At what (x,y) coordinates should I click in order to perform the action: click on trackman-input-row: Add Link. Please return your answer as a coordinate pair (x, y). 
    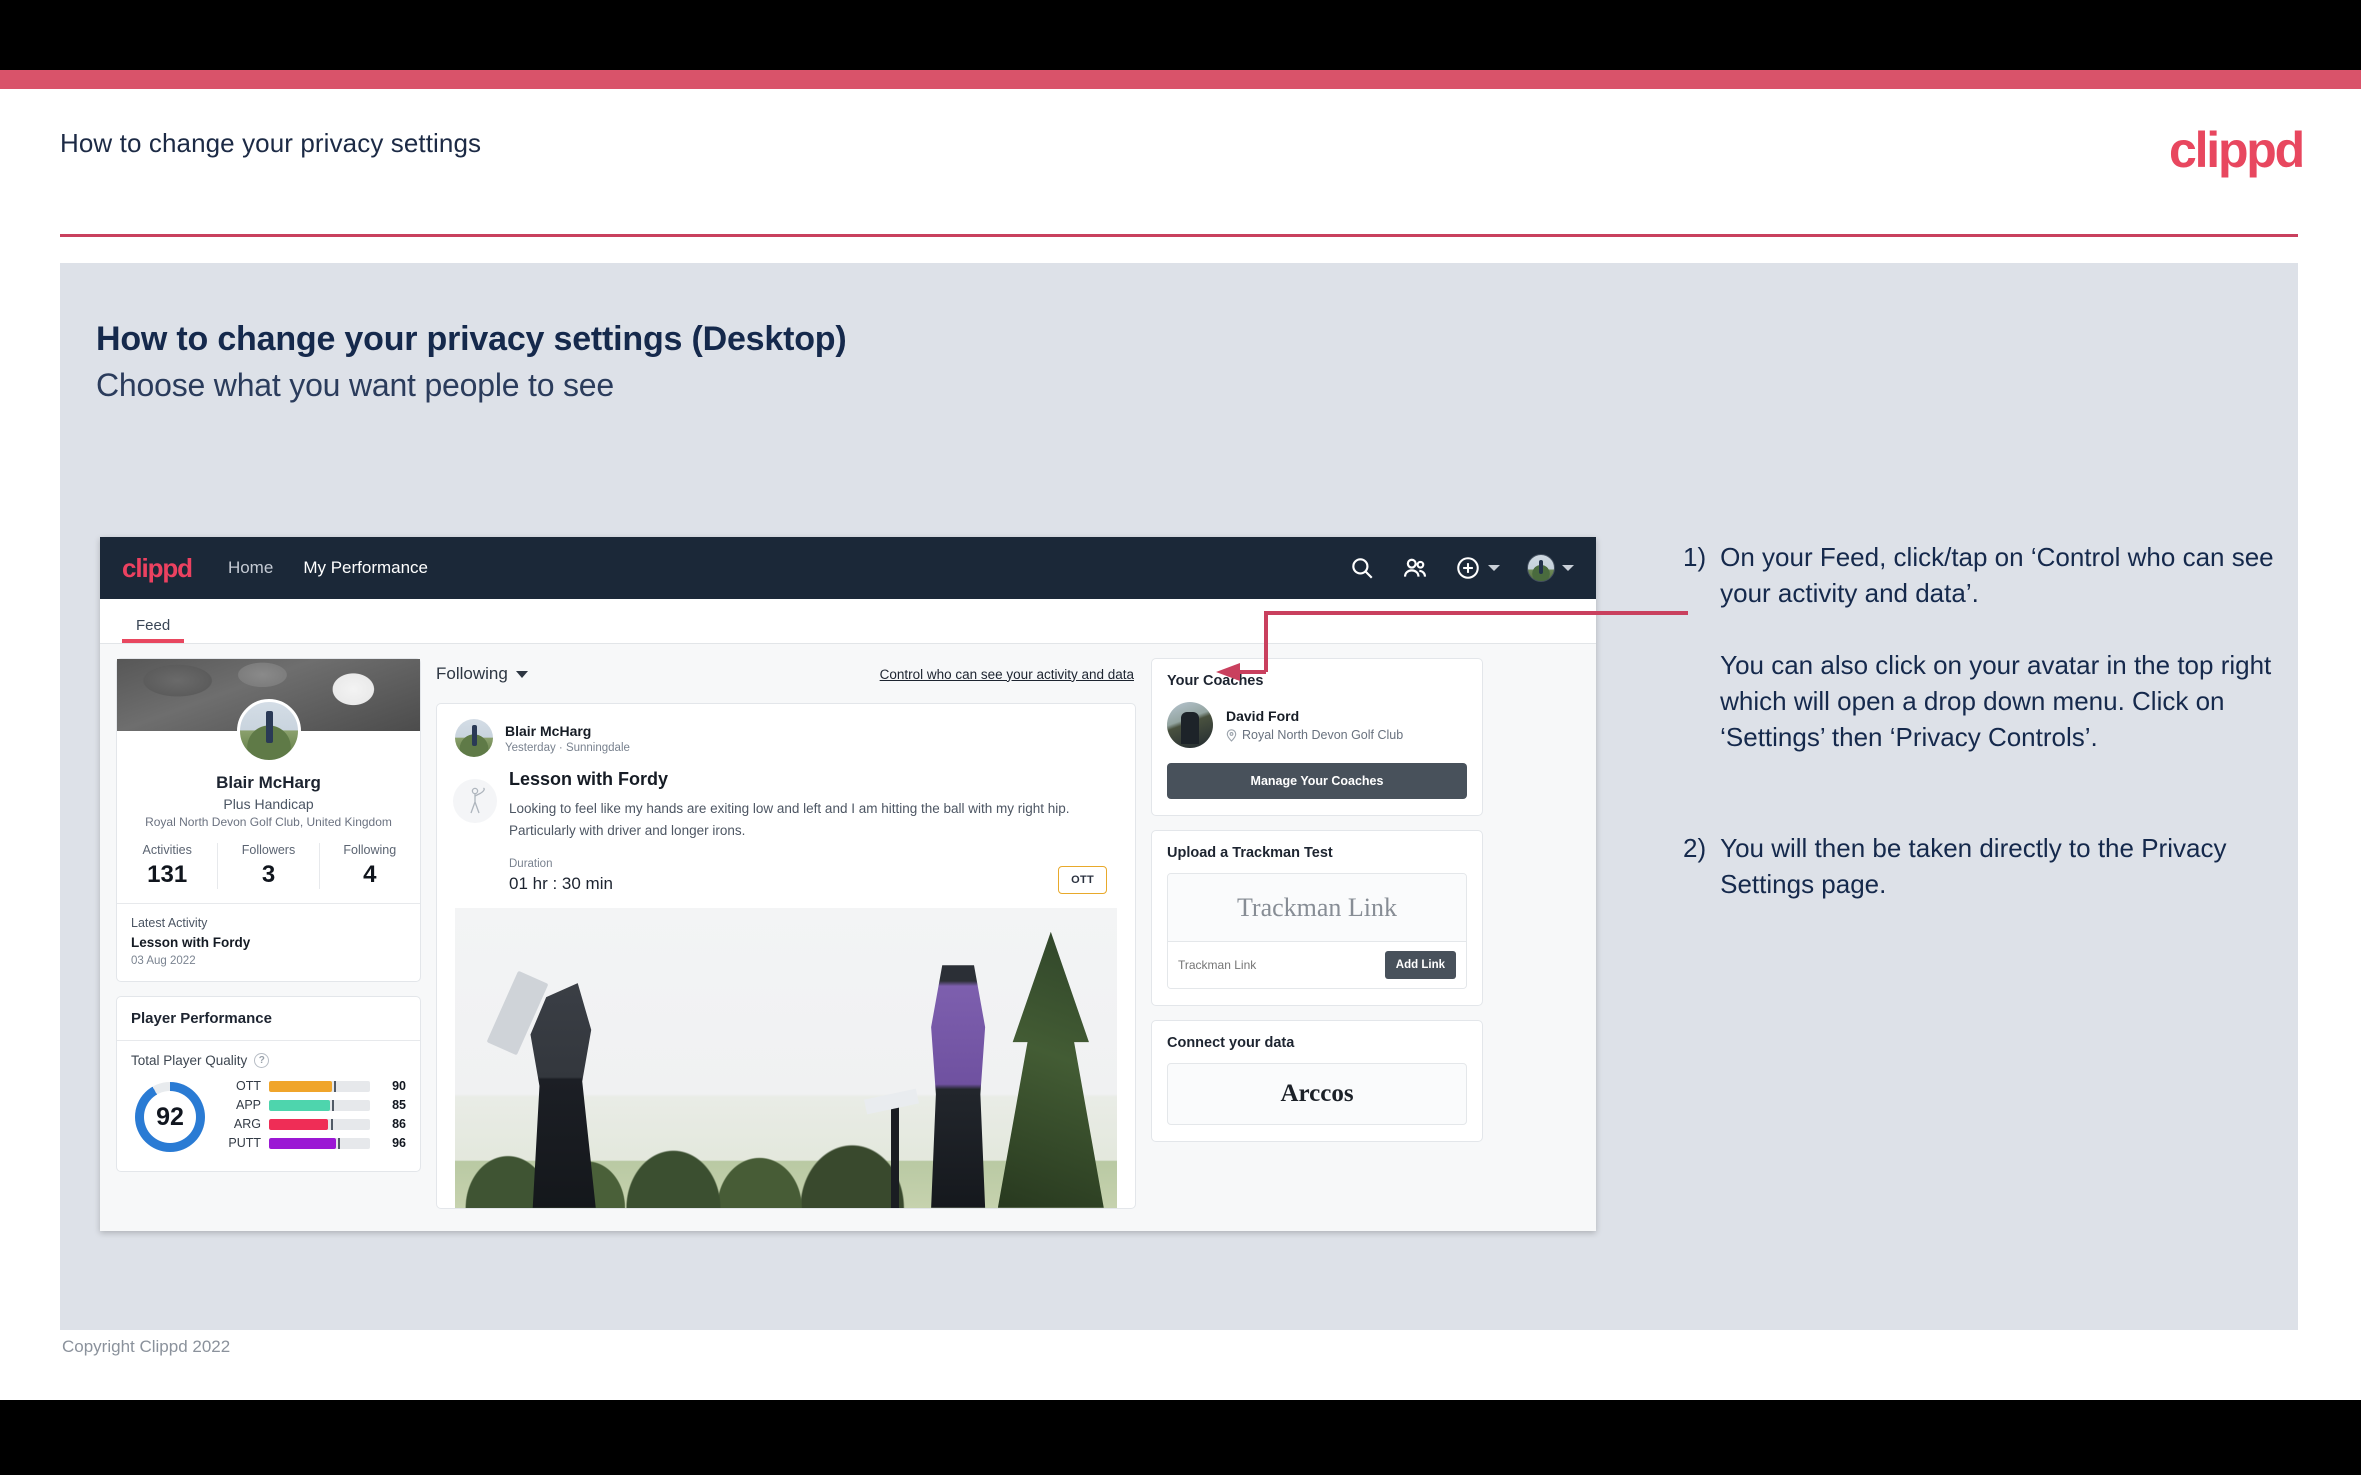
    Looking at the image, I should click on (1317, 965).